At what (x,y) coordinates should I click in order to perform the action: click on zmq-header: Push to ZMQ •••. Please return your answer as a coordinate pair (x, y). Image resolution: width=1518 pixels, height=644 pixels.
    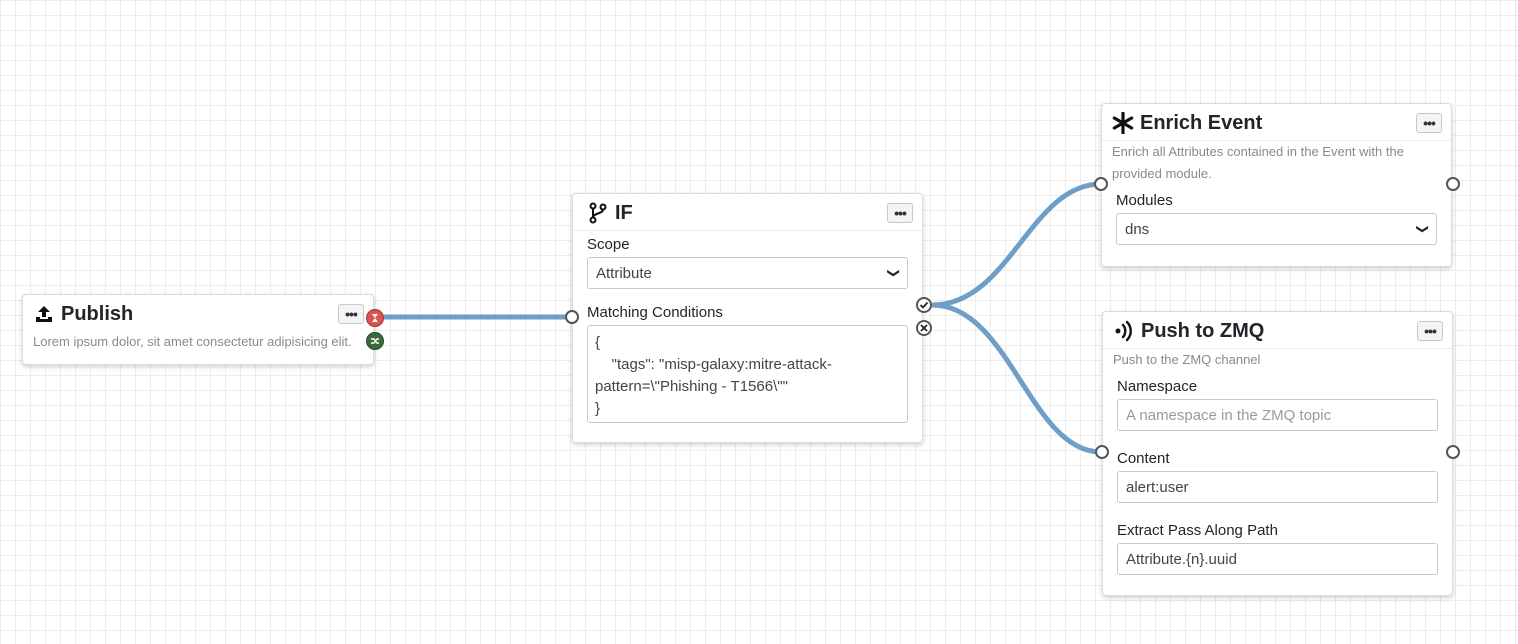
    Looking at the image, I should click on (1277, 328).